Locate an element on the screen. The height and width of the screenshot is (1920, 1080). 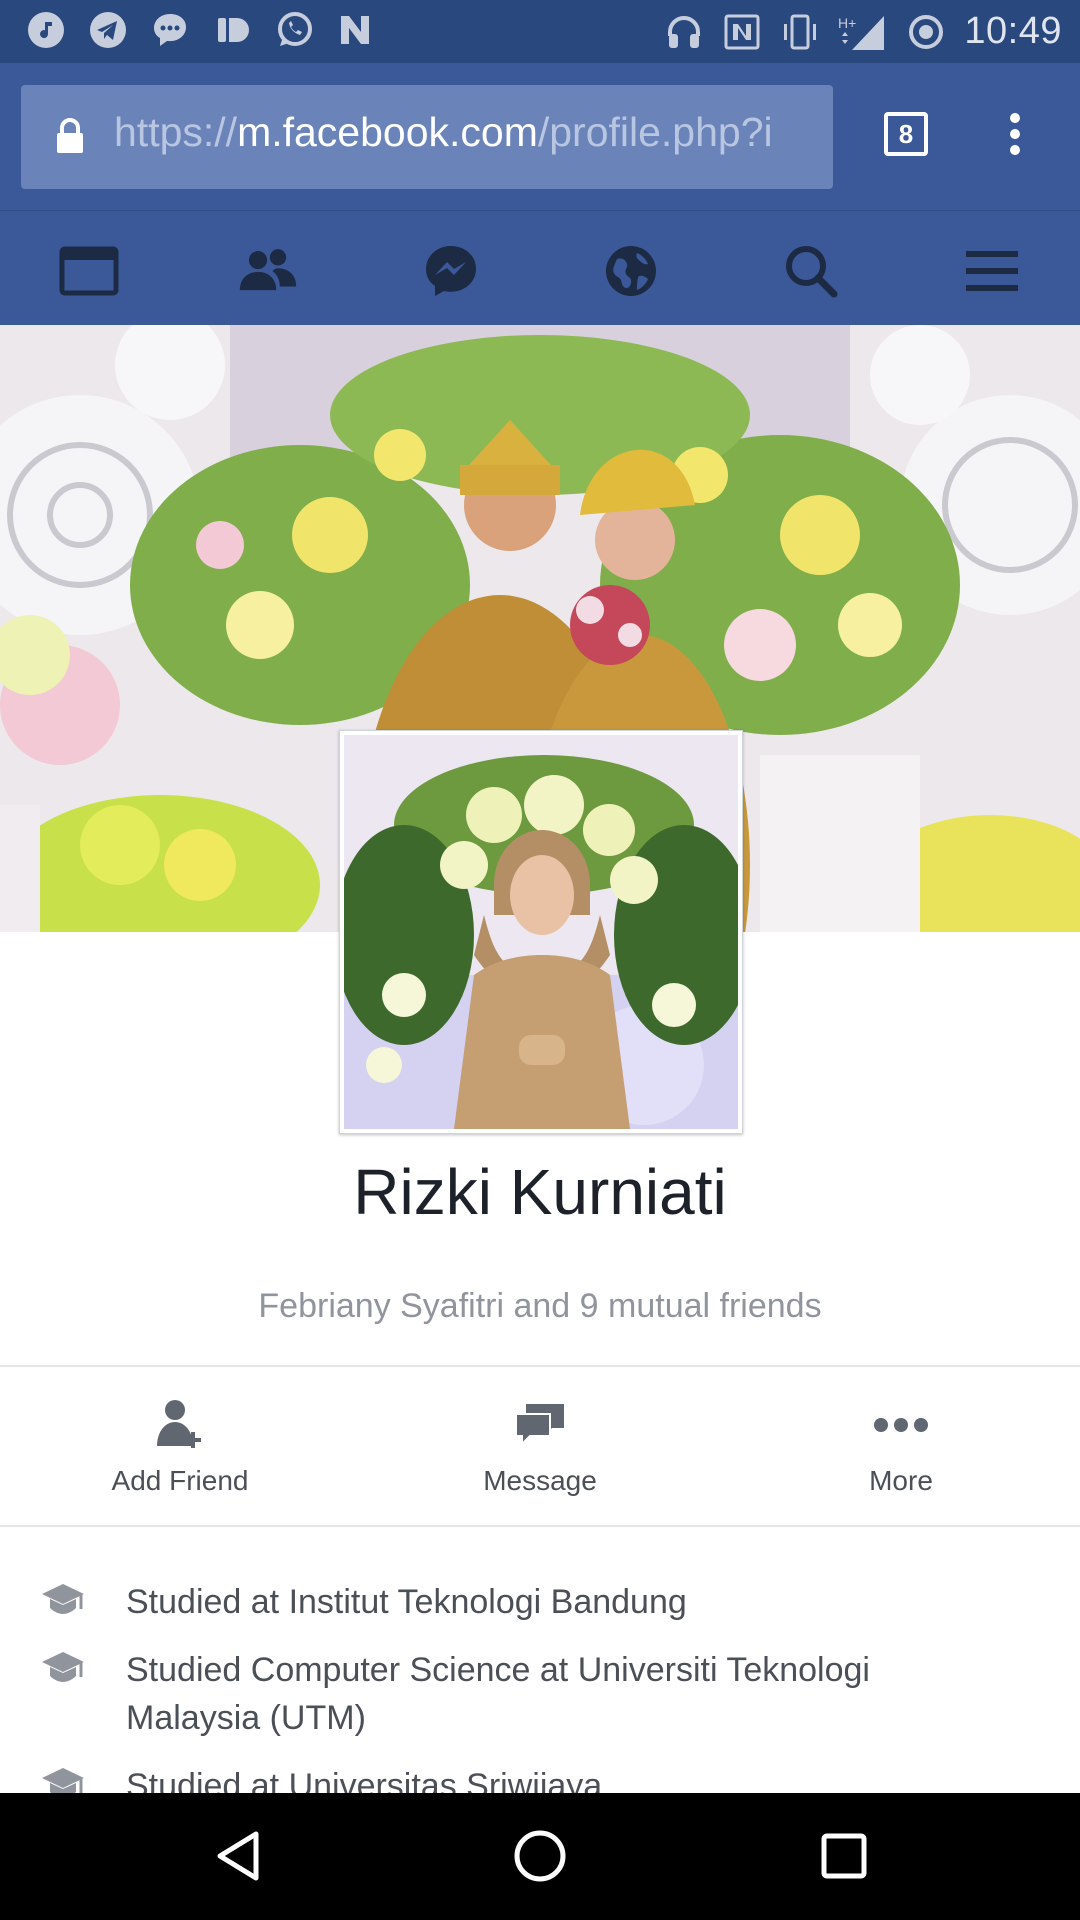
telegram-icon is located at coordinates (108, 30).